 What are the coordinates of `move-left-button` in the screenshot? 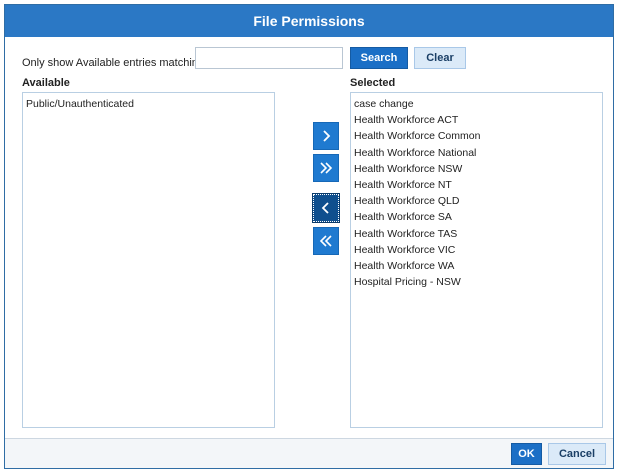 It's located at (326, 208).